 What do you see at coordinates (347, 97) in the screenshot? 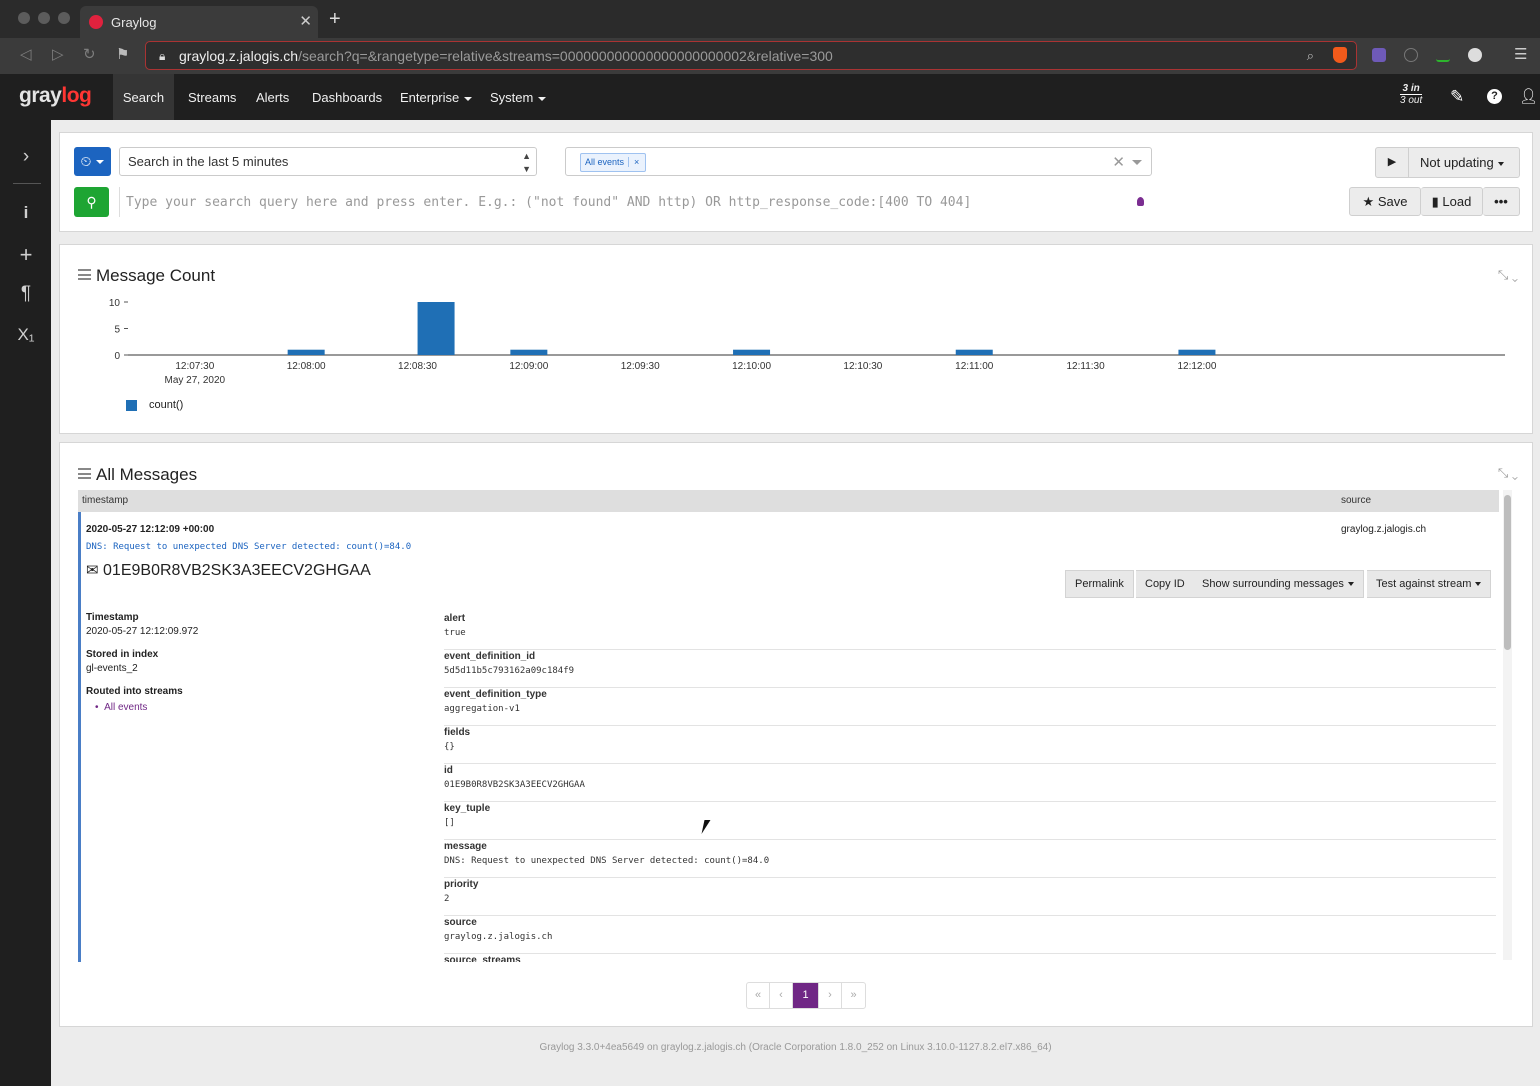
I see `nav-dashboards: Dashboards` at bounding box center [347, 97].